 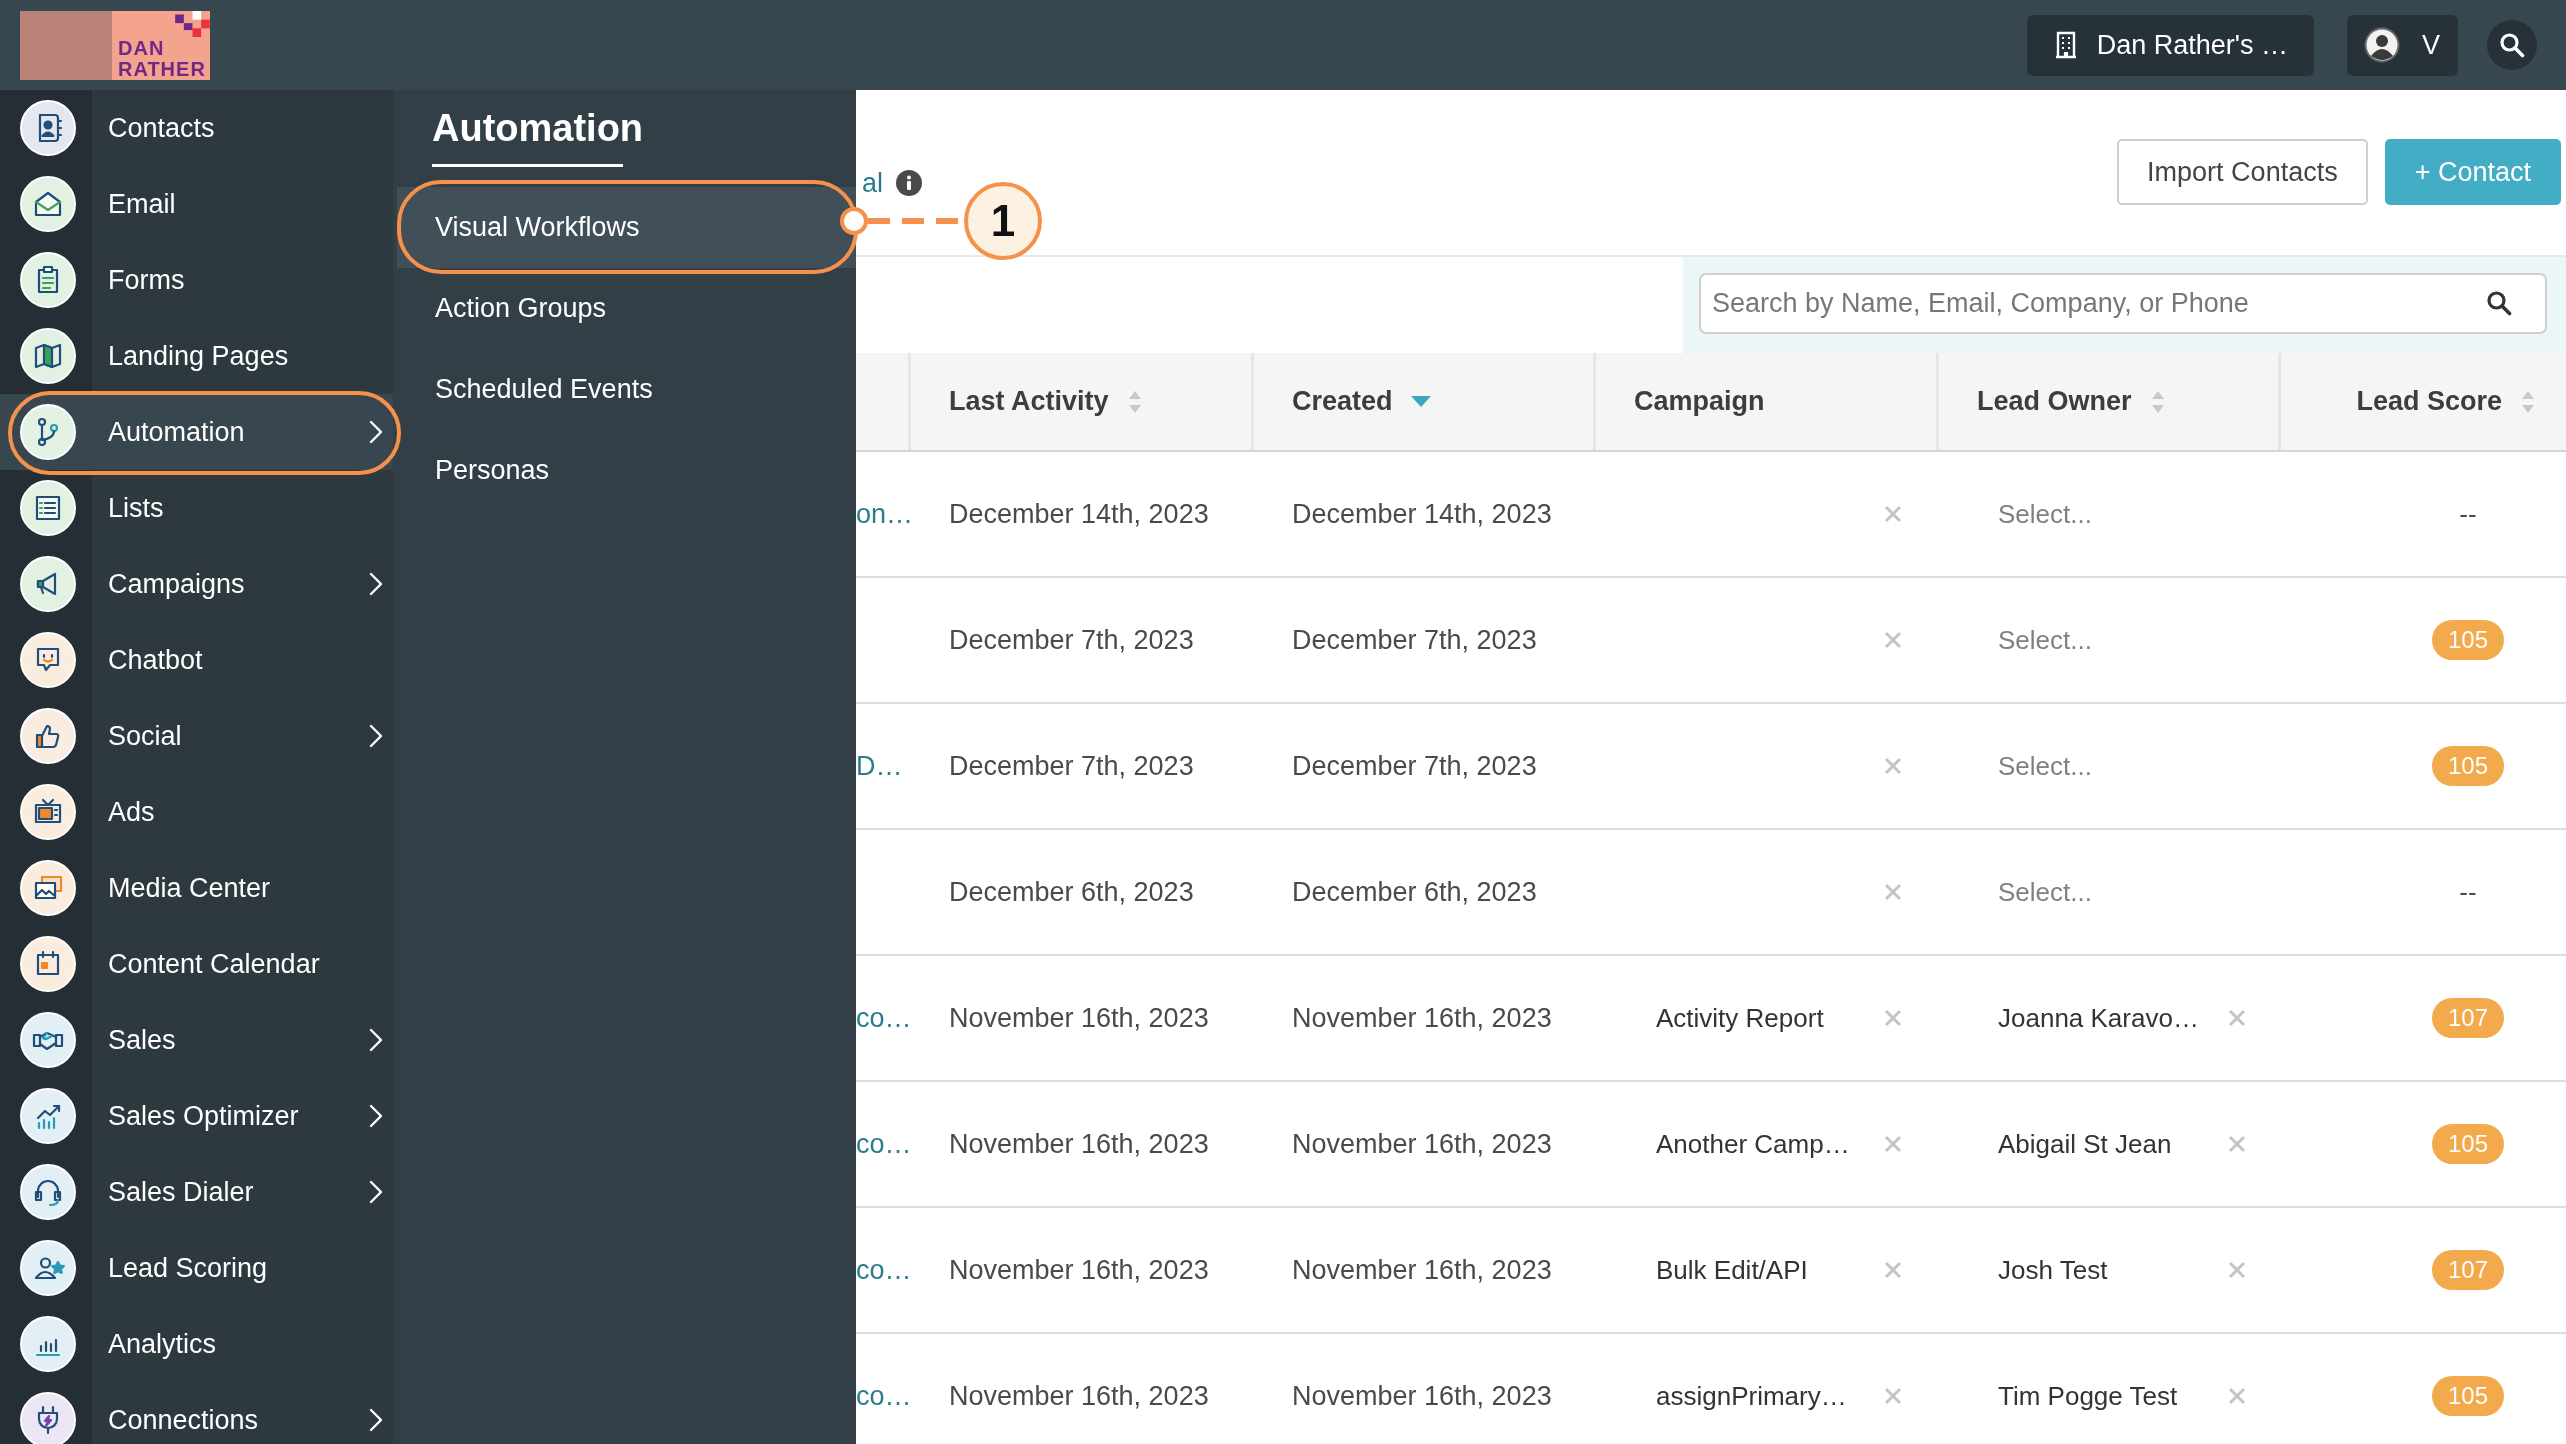 I want to click on import-contacts-button: Import Contacts, so click(x=2242, y=172).